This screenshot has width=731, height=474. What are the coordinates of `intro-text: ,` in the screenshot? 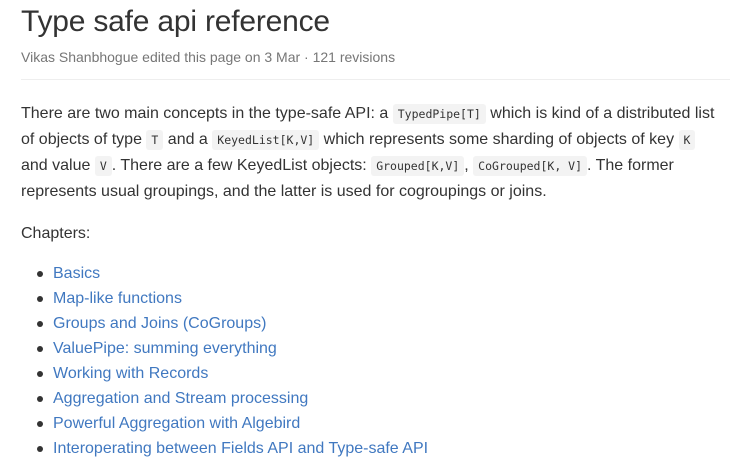 It's located at (469, 165).